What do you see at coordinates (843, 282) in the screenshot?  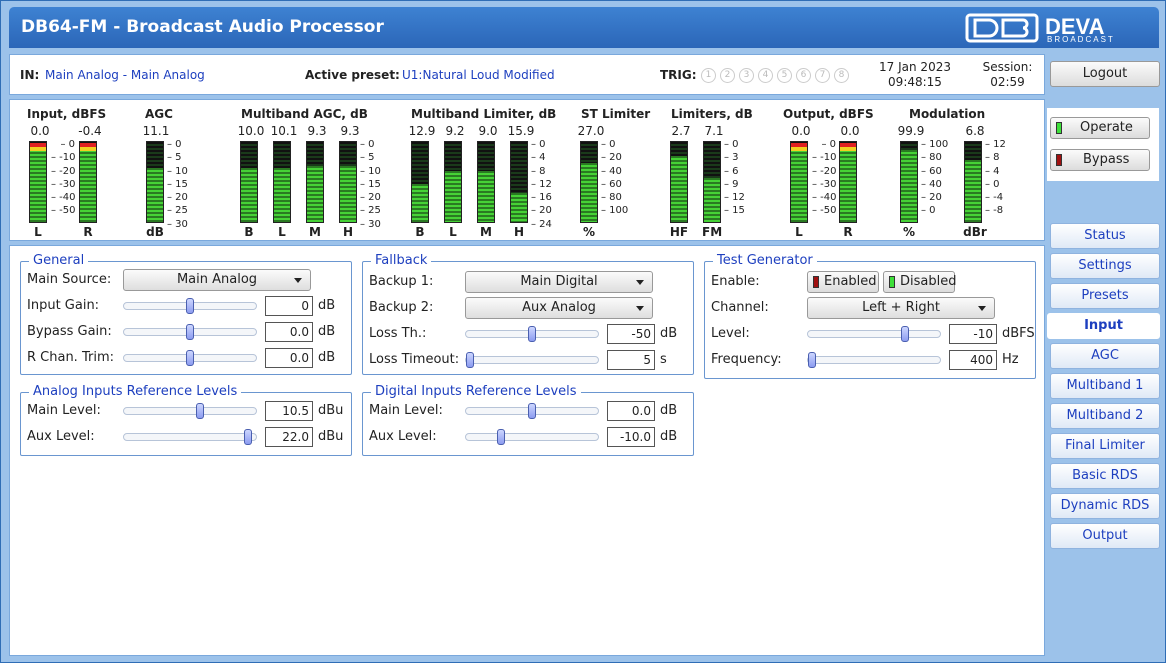 I see `enabled-button: Enabled` at bounding box center [843, 282].